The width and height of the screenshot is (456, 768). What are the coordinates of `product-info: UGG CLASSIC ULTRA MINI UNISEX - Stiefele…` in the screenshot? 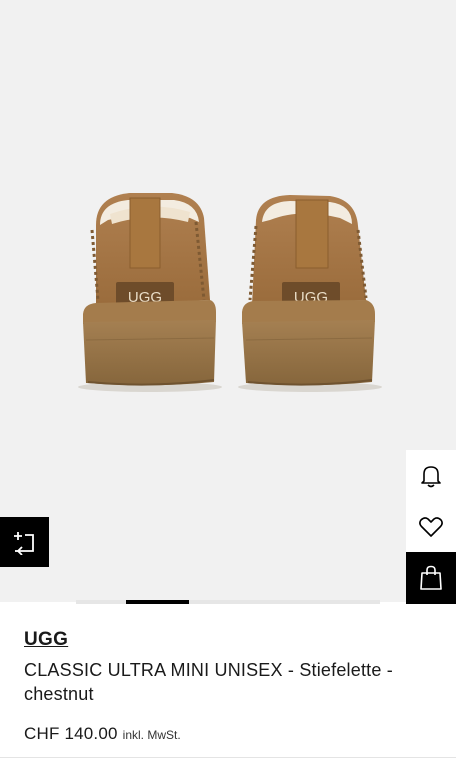 It's located at (228, 667).